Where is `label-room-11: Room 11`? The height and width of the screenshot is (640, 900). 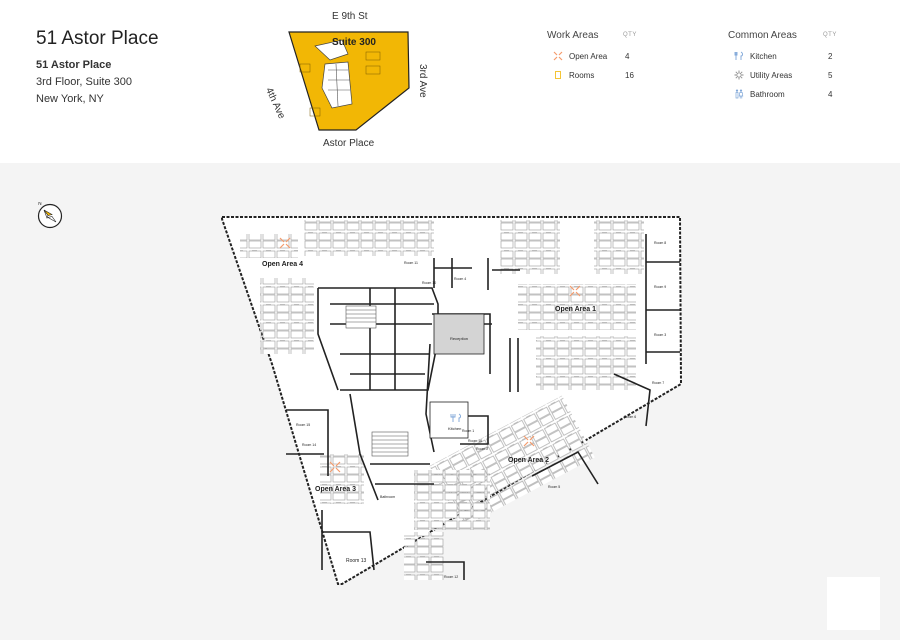
label-room-11: Room 11 is located at coordinates (411, 263).